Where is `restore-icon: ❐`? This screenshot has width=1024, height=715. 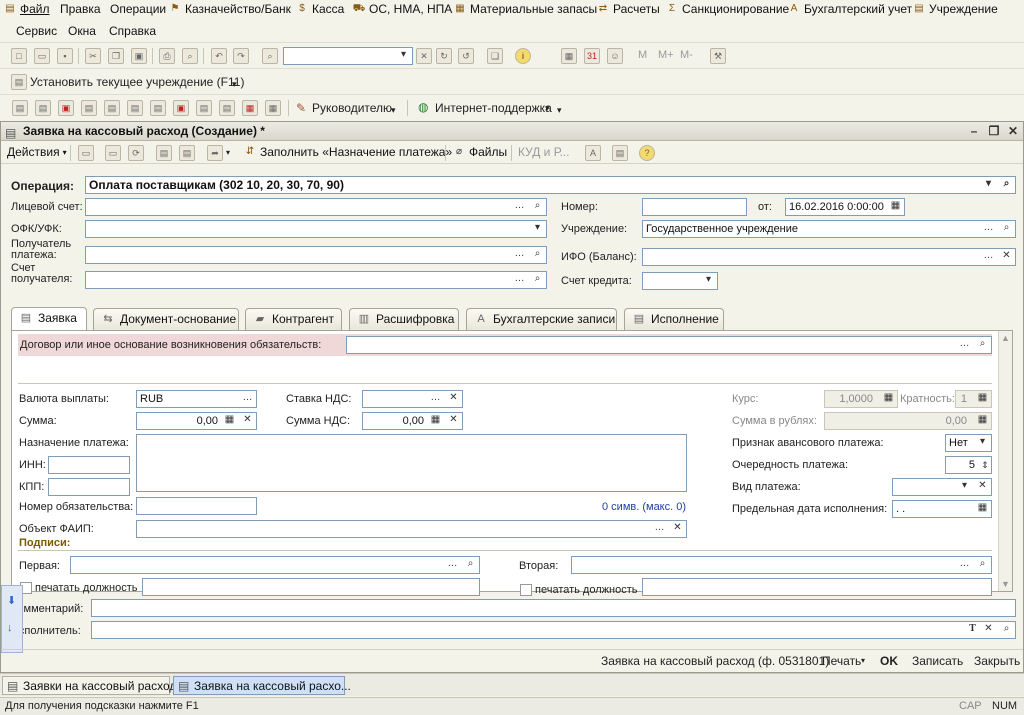
restore-icon: ❐ is located at coordinates (994, 131).